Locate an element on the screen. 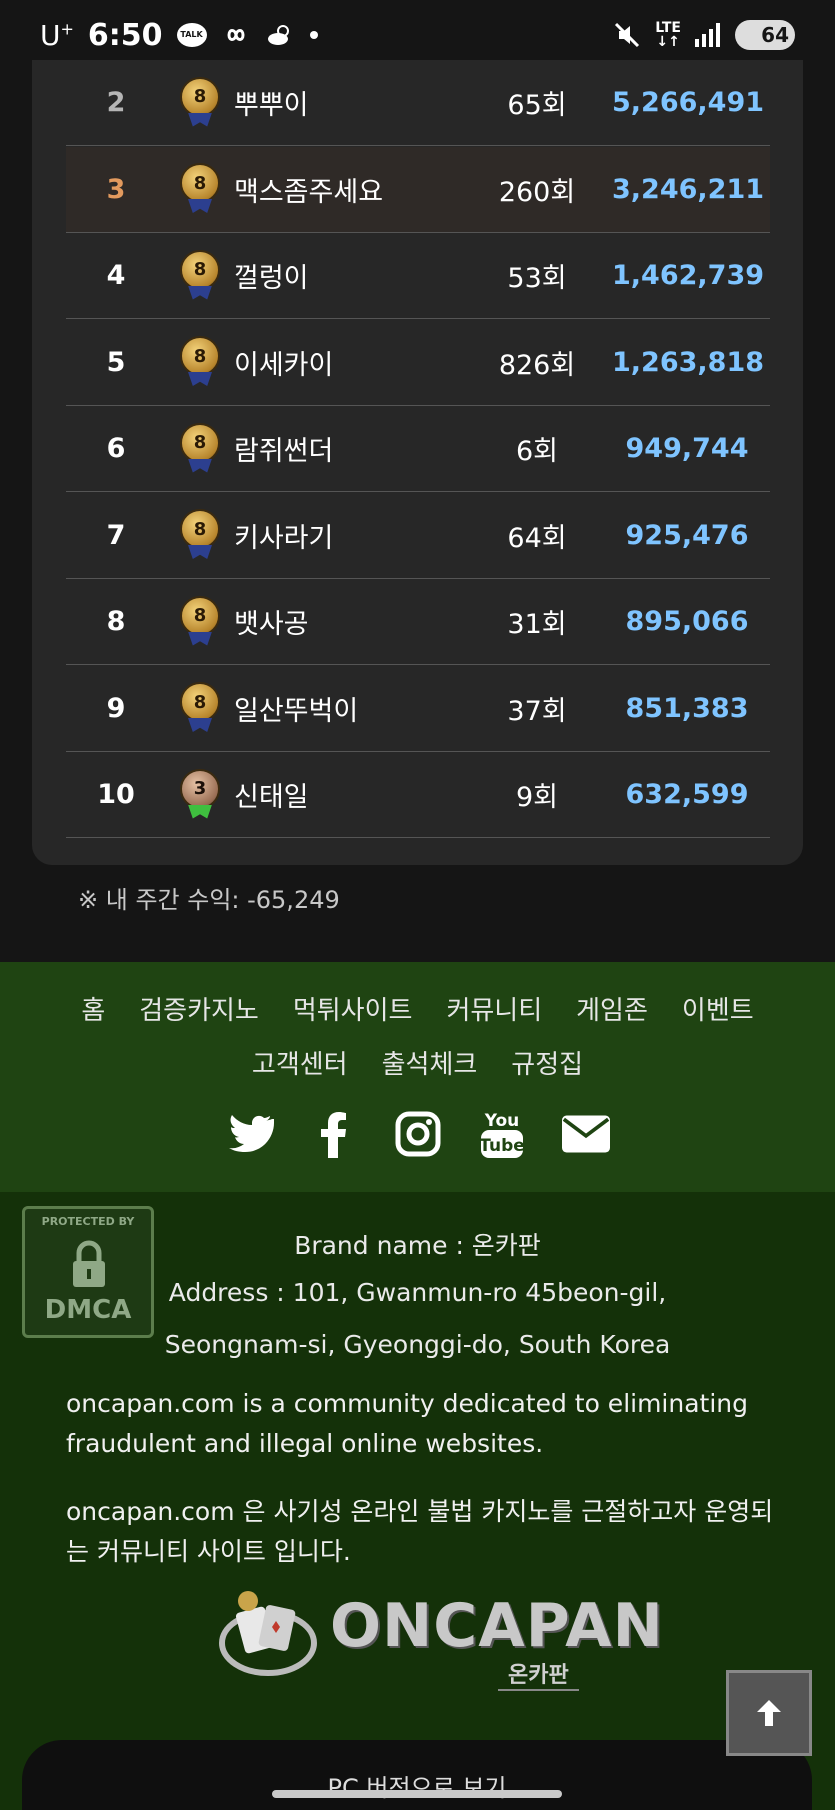  play-count: 65회 is located at coordinates (537, 105).